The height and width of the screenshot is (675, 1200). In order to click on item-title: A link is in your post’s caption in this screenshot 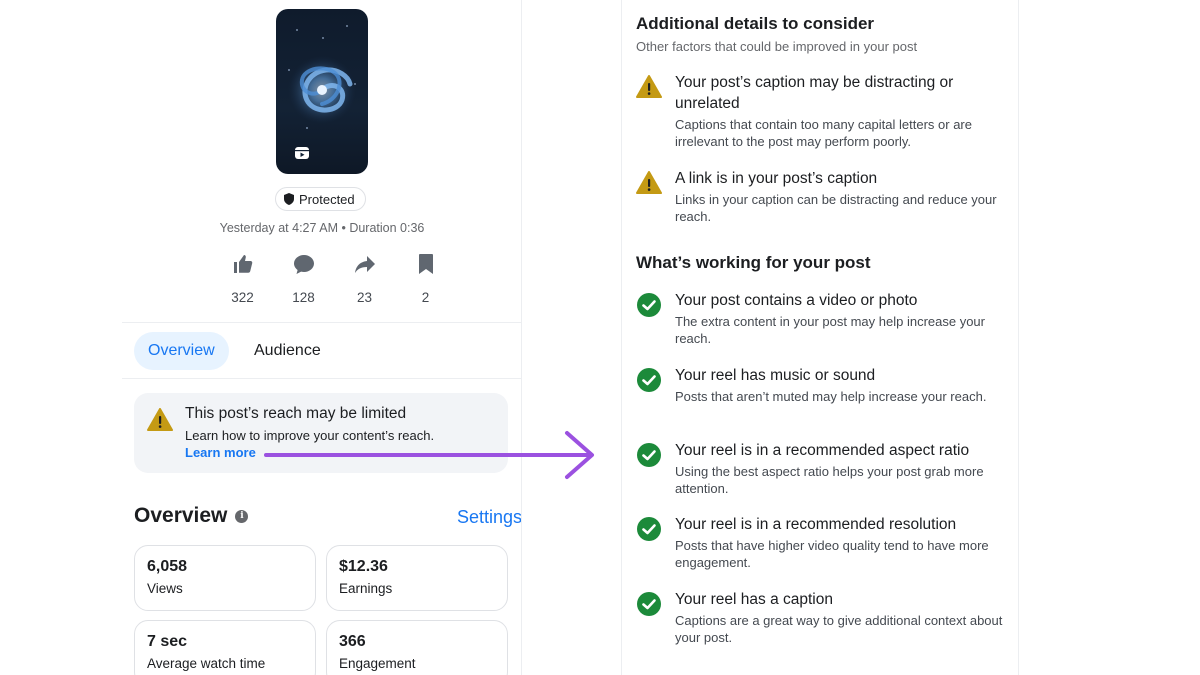, I will do `click(776, 178)`.